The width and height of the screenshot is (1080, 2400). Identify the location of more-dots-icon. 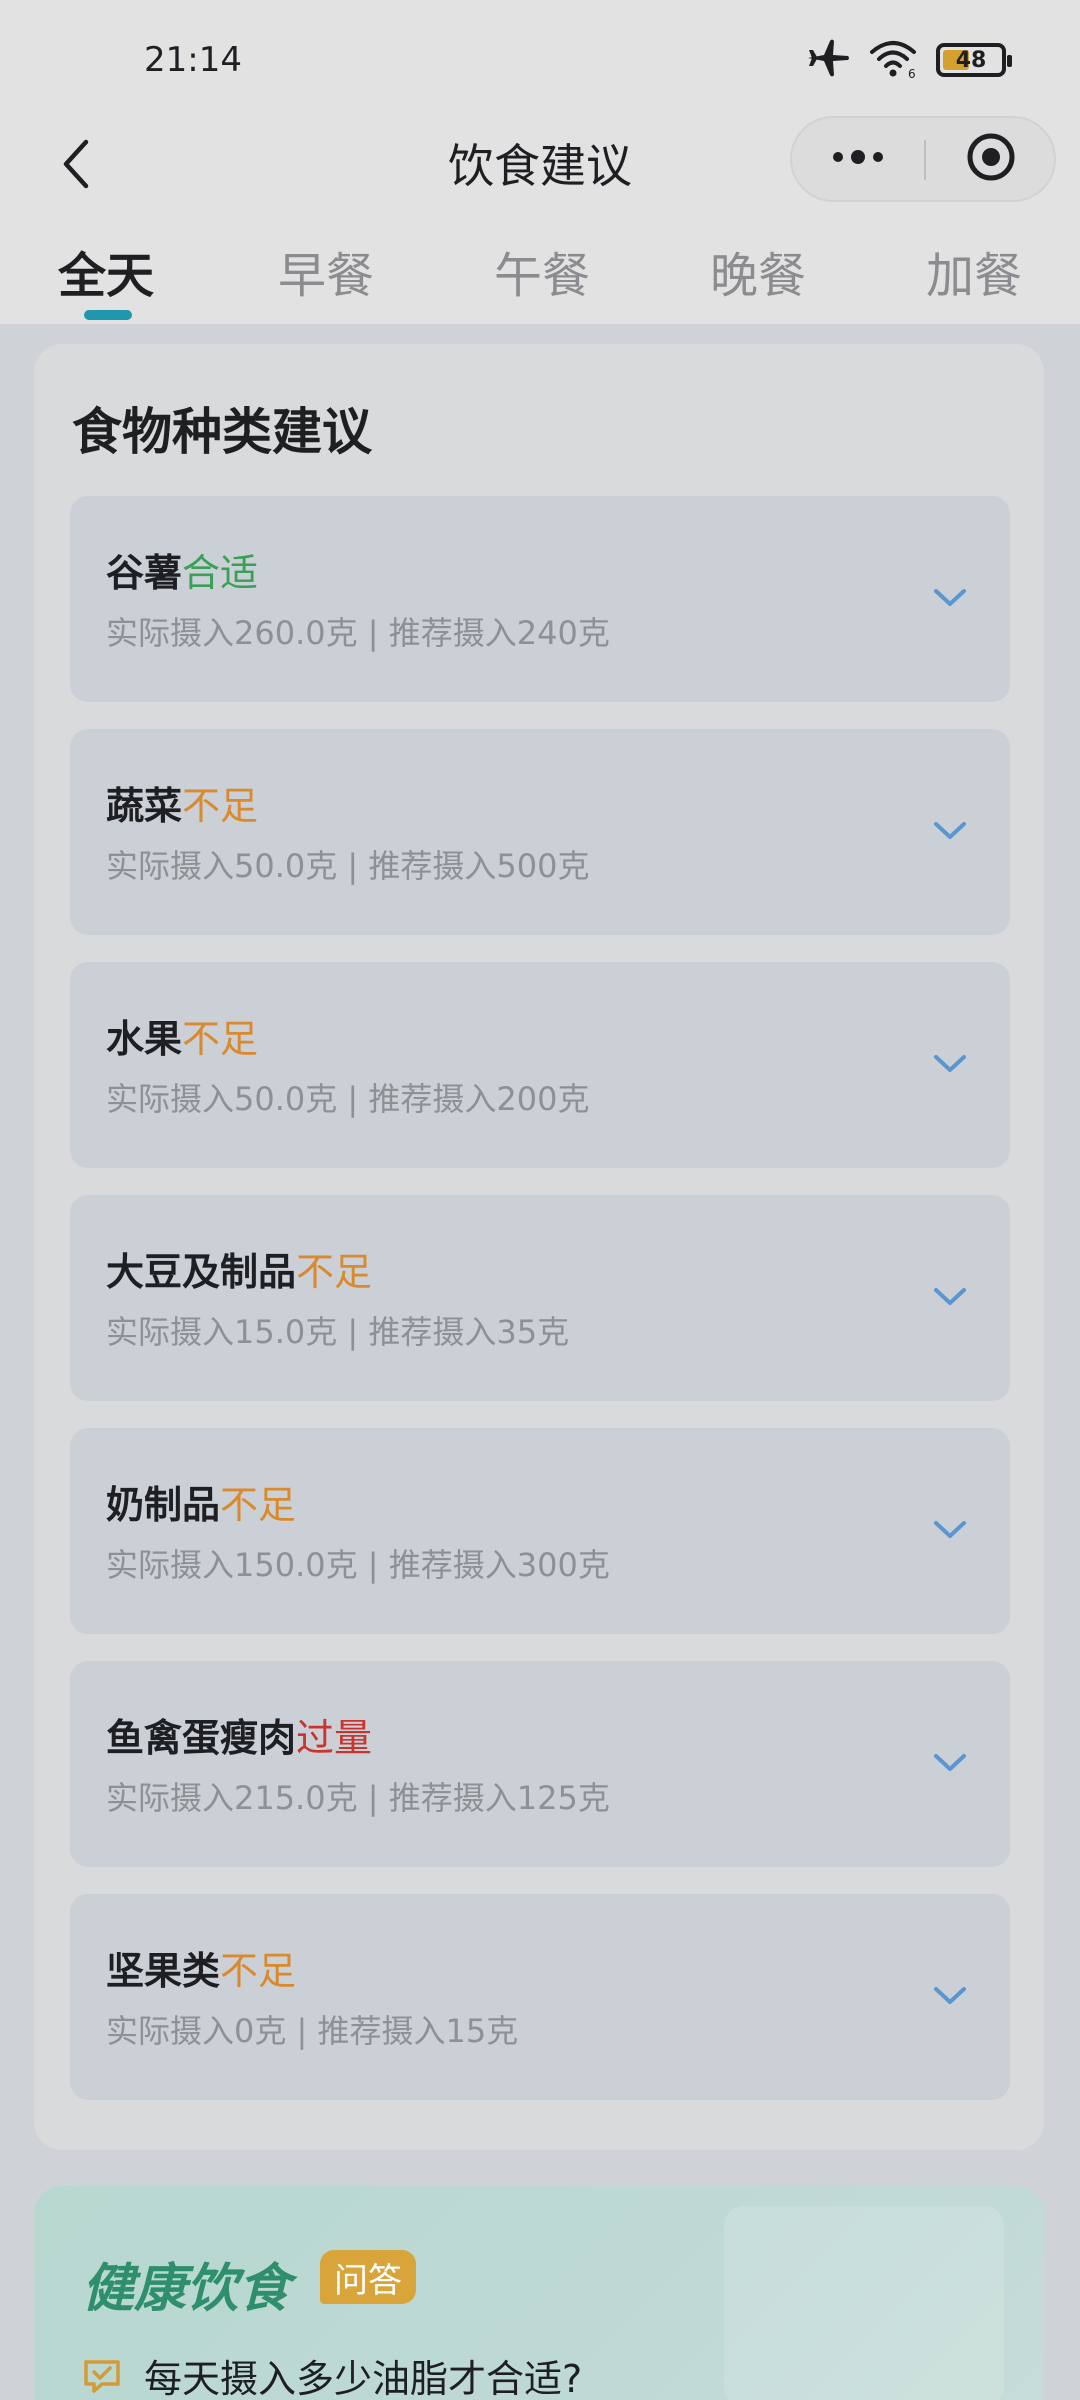
(858, 159).